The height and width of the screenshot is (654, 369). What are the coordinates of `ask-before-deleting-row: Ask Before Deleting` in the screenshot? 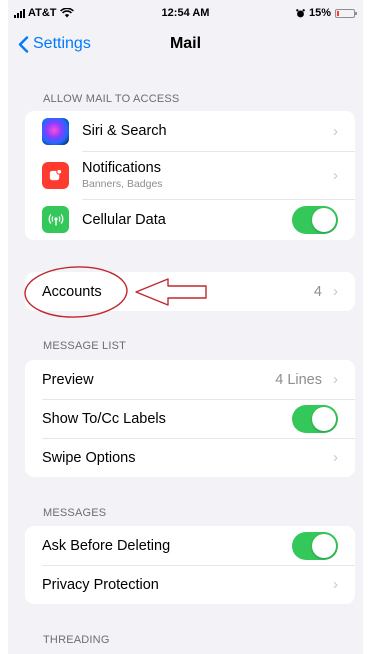 It's located at (190, 545).